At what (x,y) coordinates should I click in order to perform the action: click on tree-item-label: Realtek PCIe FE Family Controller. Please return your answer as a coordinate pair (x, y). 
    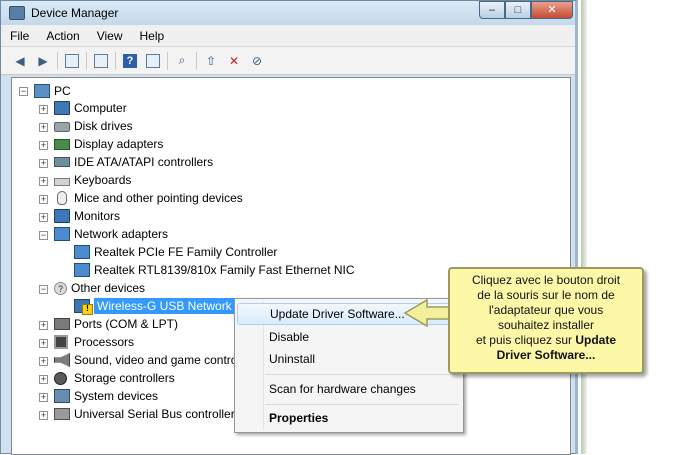
    Looking at the image, I should click on (186, 252).